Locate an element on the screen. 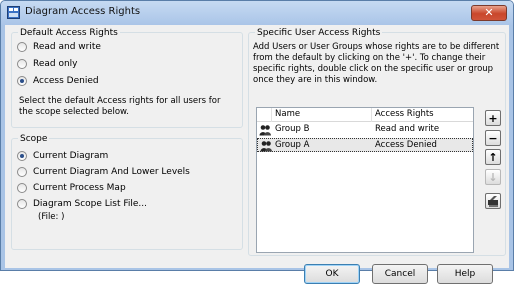 This screenshot has width=514, height=284. row-name: Group B is located at coordinates (292, 129).